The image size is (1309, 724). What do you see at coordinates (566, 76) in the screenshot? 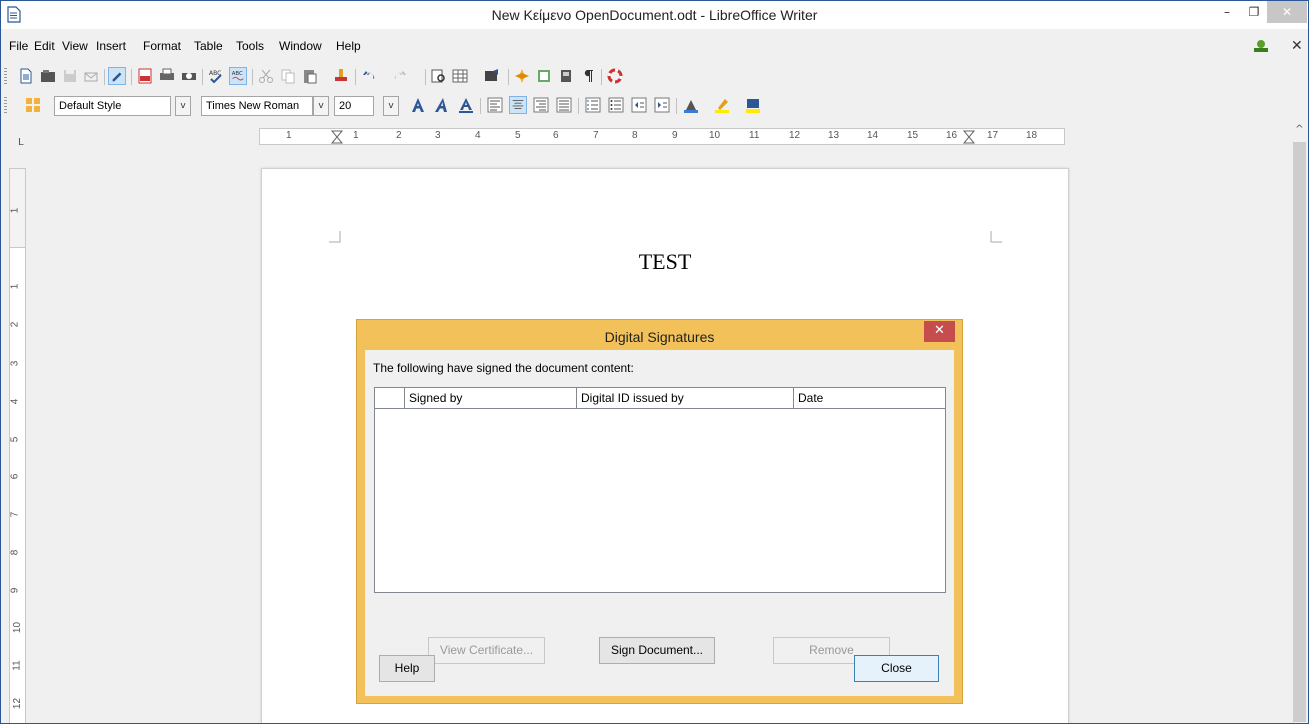
I see `data-sources-icon` at bounding box center [566, 76].